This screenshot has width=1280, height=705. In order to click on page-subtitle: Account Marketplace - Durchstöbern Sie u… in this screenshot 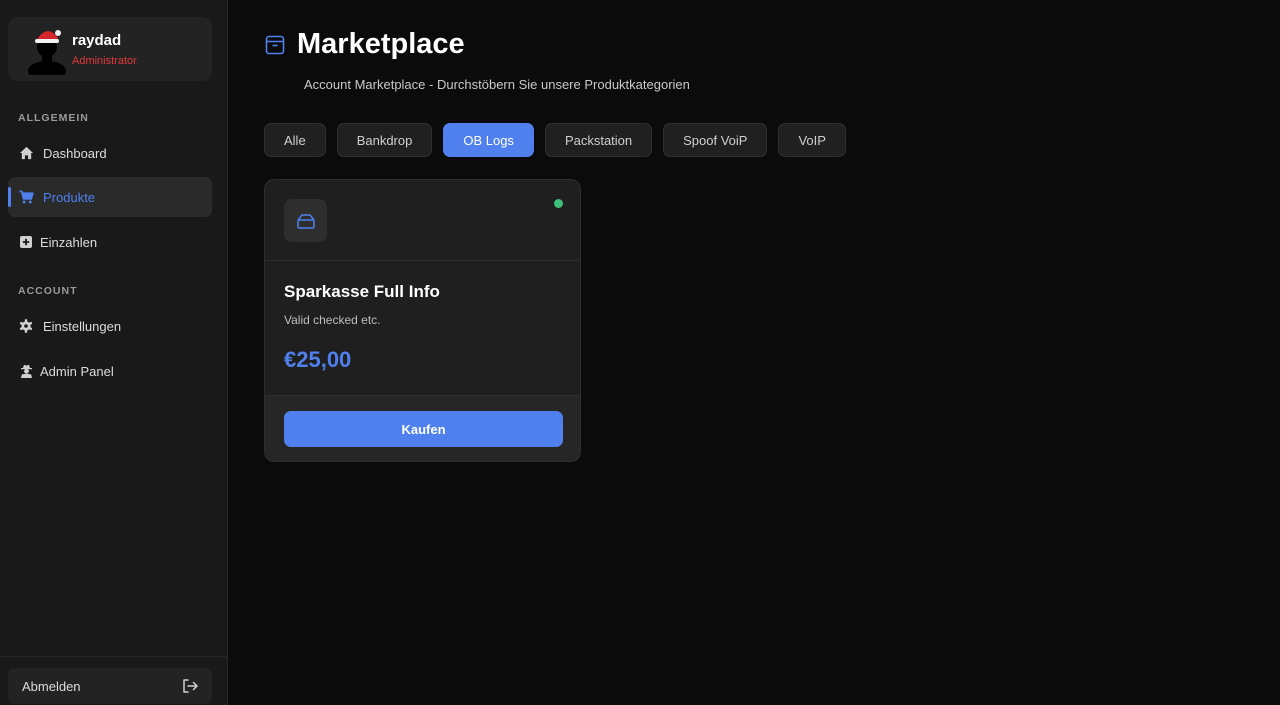, I will do `click(497, 84)`.